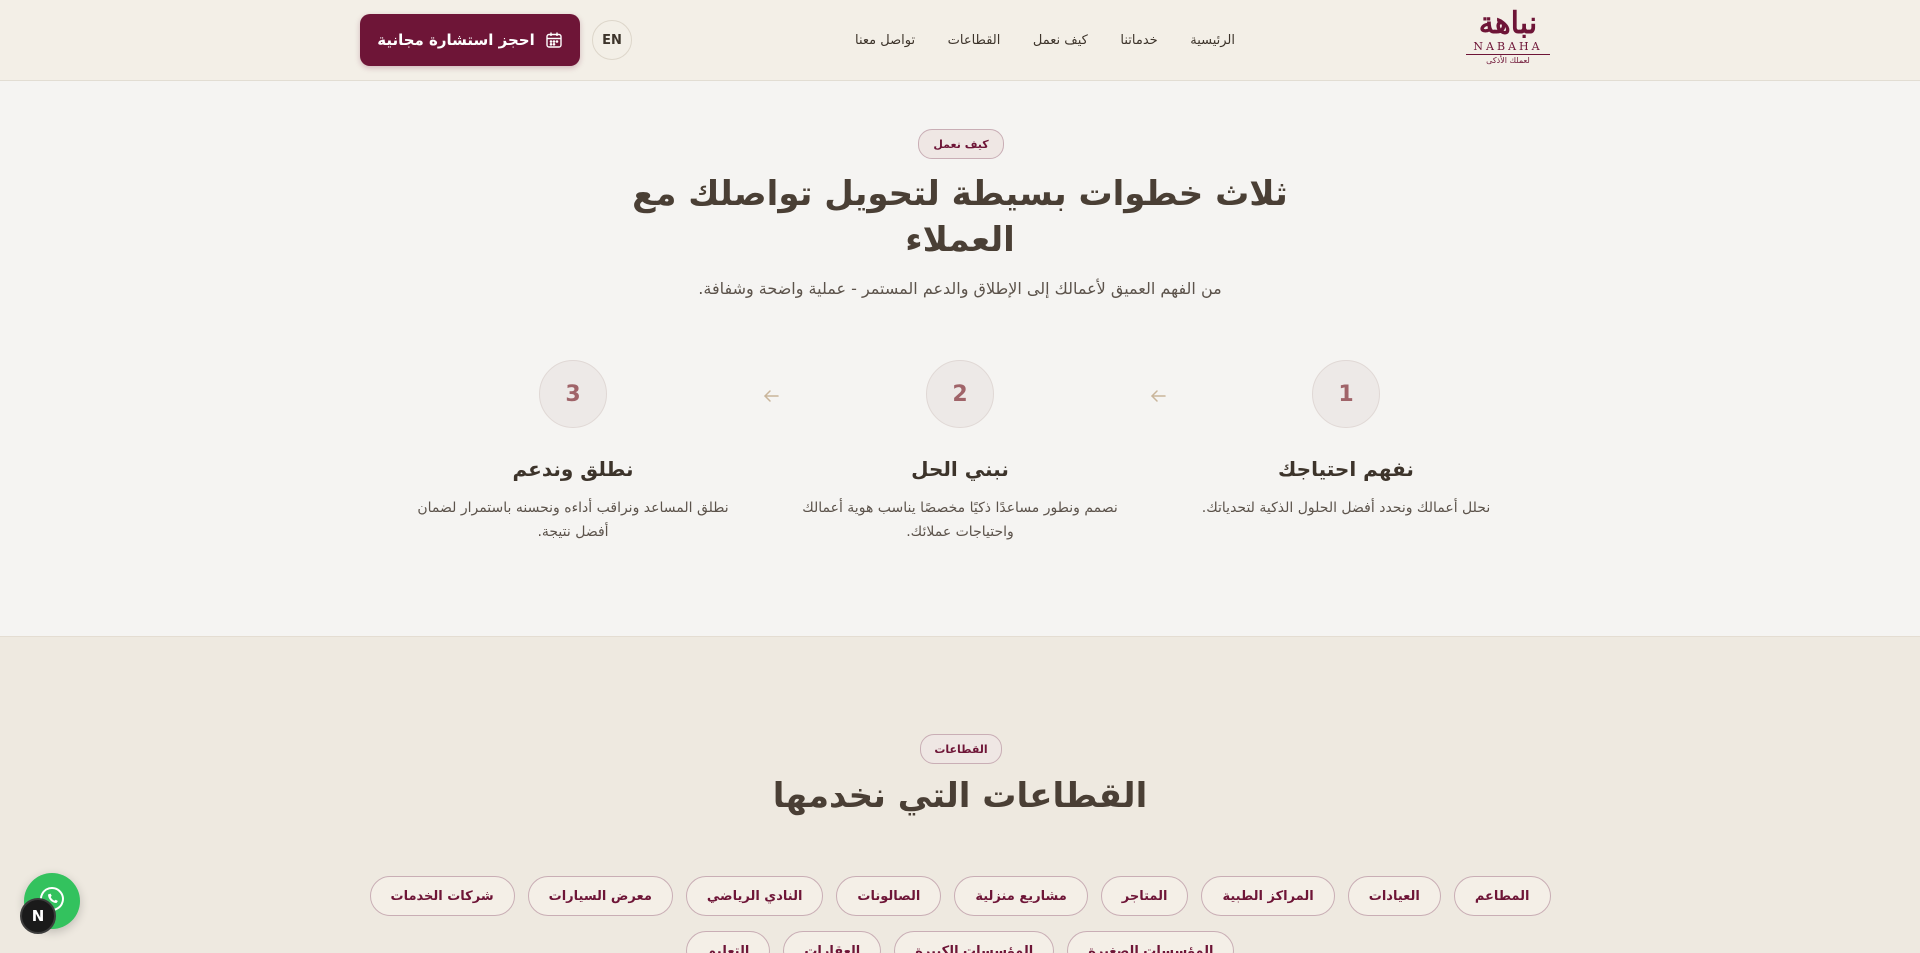 Image resolution: width=1920 pixels, height=953 pixels. Describe the element at coordinates (960, 394) in the screenshot. I see `step-number: 2` at that location.